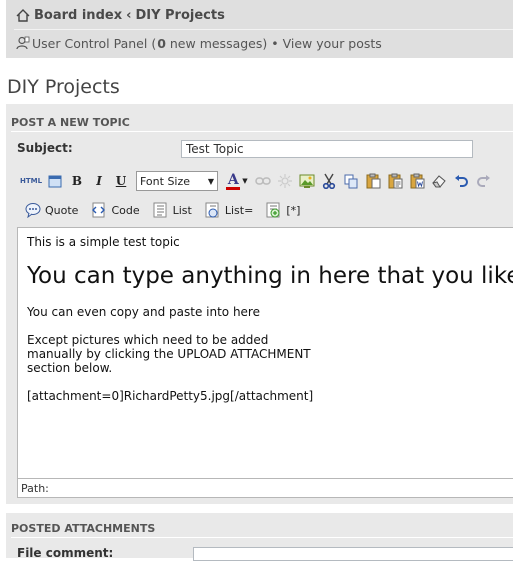 This screenshot has height=561, width=513. Describe the element at coordinates (62, 210) in the screenshot. I see `quote-label: Quote` at that location.